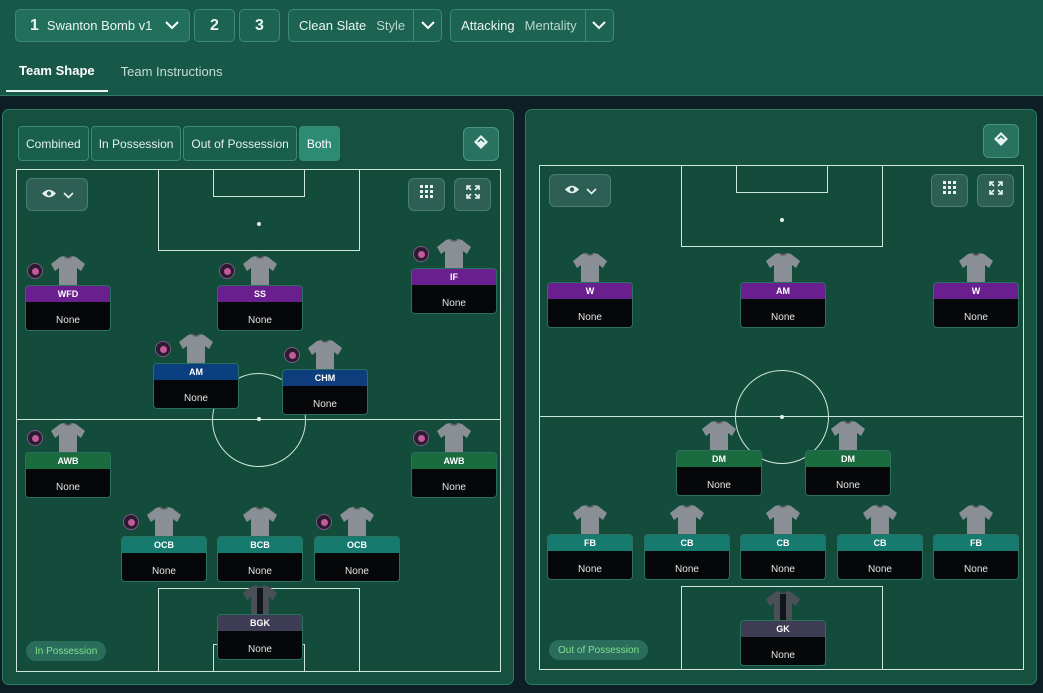 The height and width of the screenshot is (693, 1043). I want to click on tactic-tab-2: 2, so click(214, 25).